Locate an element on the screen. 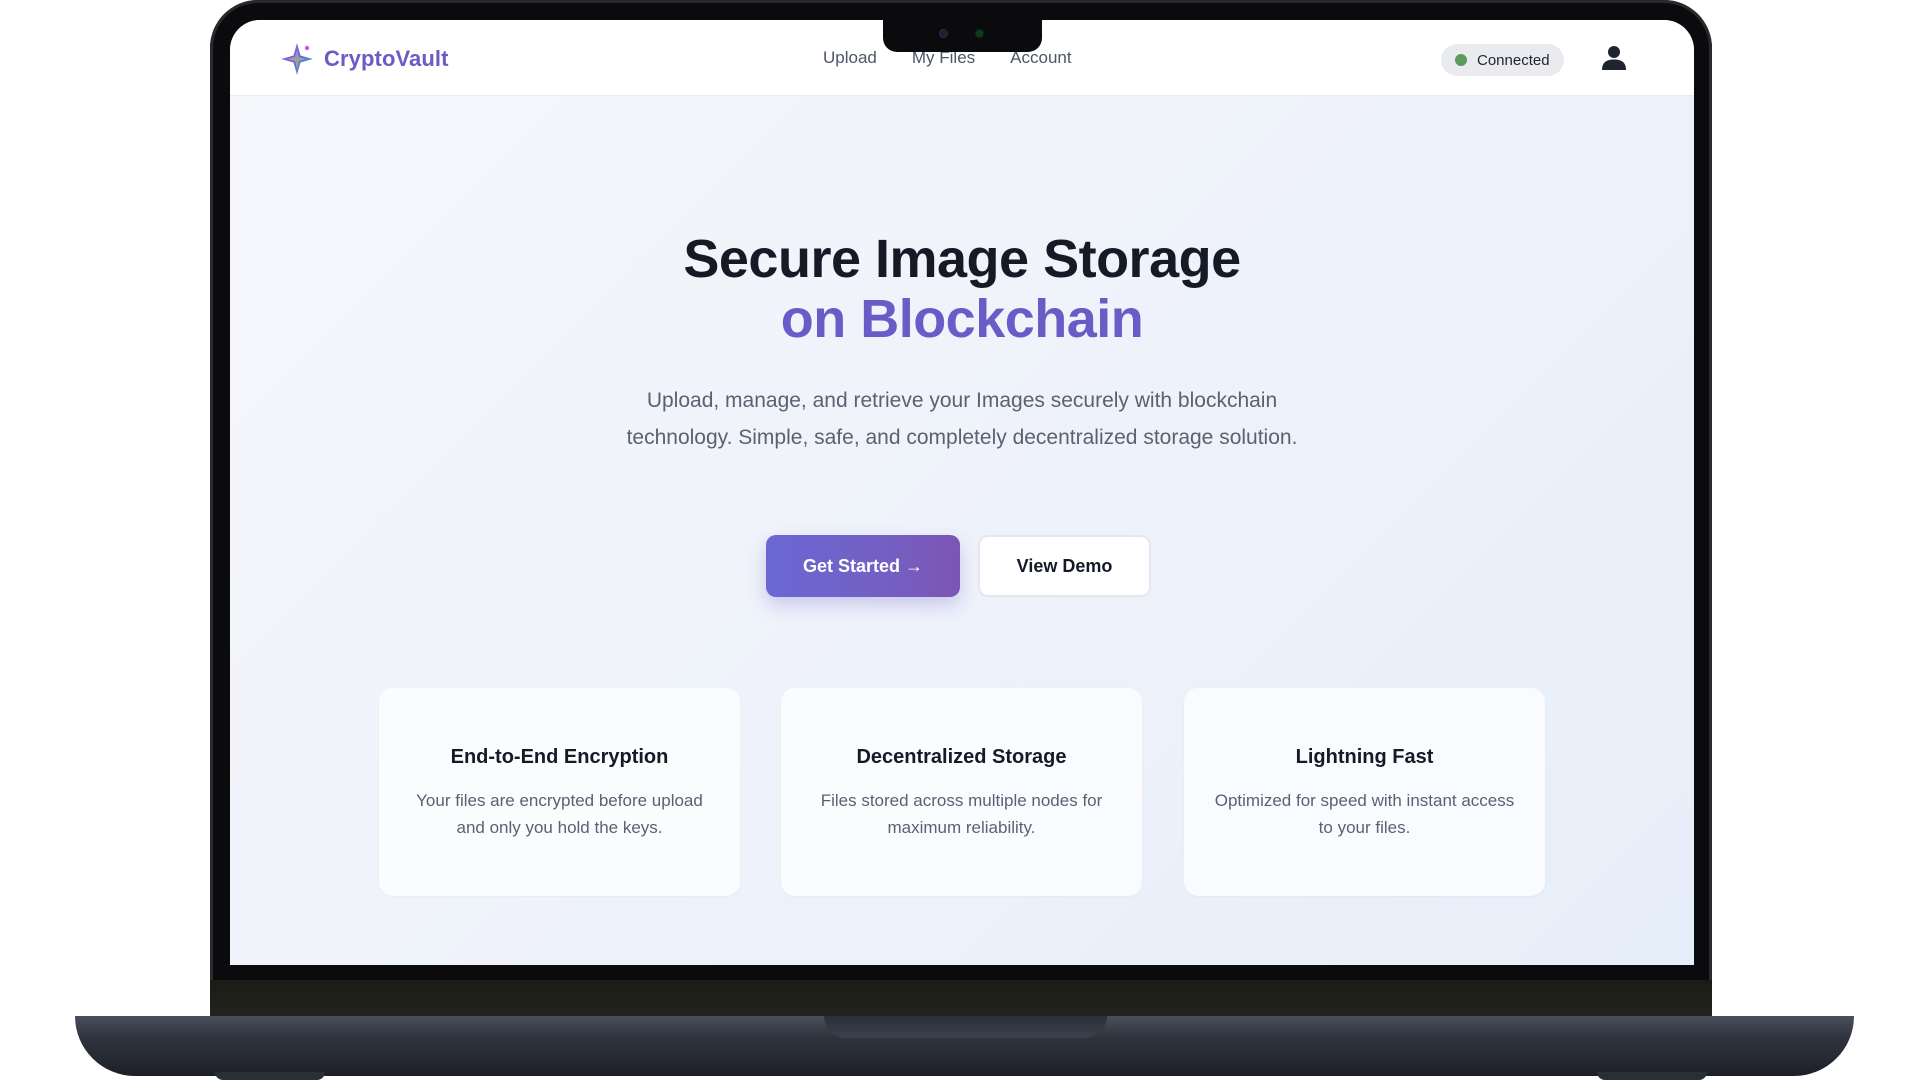 The width and height of the screenshot is (1920, 1080). connection-status-badge: Connected is located at coordinates (1502, 60).